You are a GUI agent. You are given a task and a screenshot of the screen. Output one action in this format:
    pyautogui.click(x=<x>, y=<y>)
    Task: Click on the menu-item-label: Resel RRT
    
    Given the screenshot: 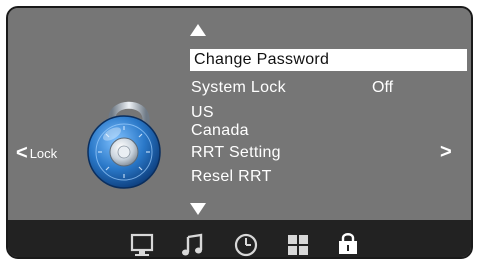 What is the action you would take?
    pyautogui.click(x=231, y=176)
    